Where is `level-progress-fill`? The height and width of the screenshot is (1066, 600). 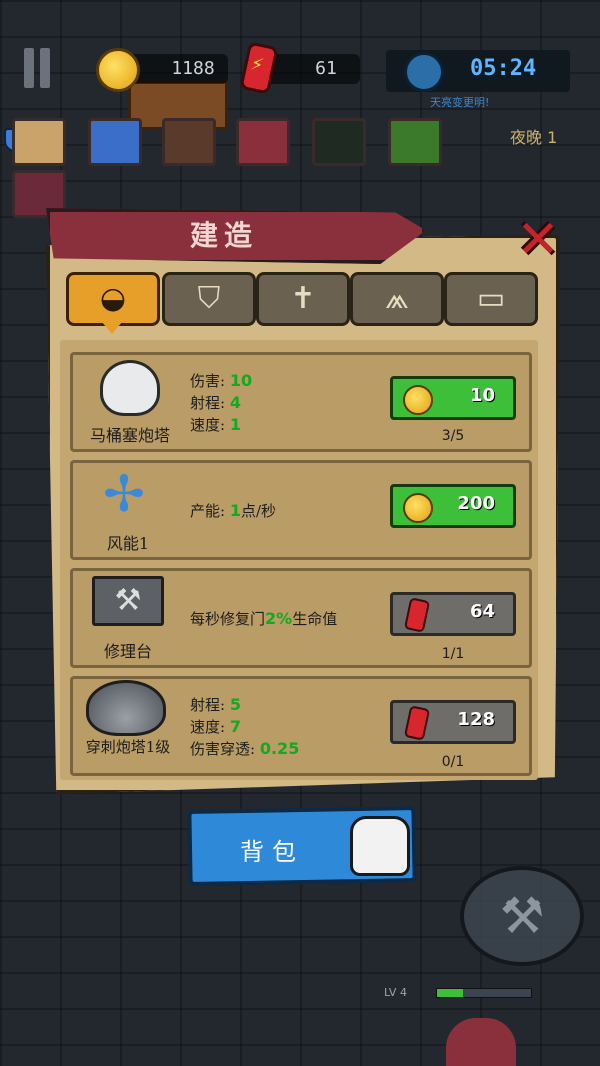 level-progress-fill is located at coordinates (450, 993).